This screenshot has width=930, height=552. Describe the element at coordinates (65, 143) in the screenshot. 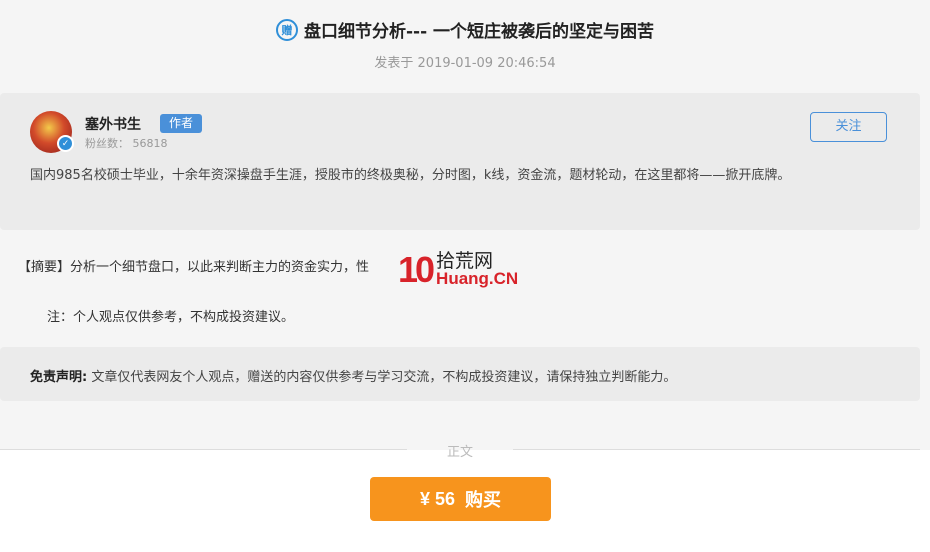

I see `verified-icon: ✓` at that location.